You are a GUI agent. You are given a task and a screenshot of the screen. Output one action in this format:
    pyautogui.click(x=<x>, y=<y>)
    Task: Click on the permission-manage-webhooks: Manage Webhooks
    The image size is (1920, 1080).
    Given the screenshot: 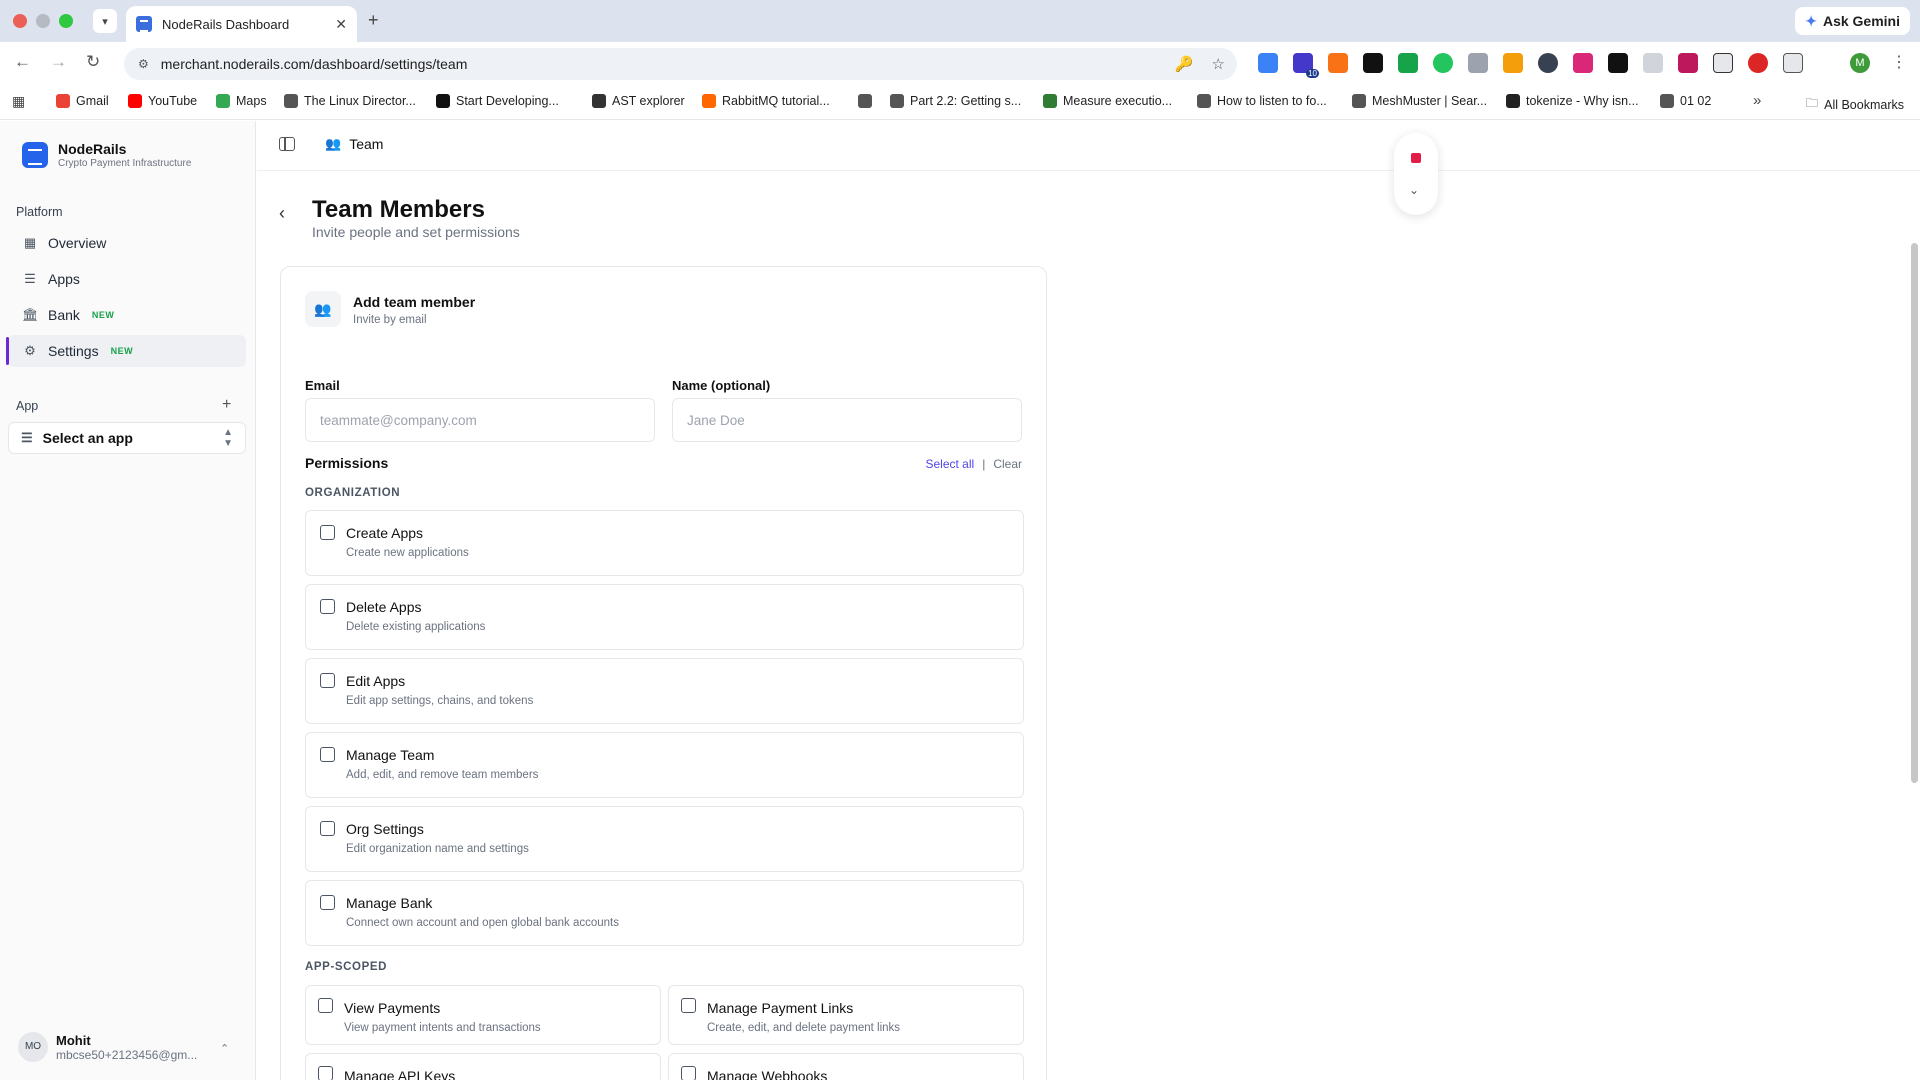 What is the action you would take?
    pyautogui.click(x=846, y=1066)
    